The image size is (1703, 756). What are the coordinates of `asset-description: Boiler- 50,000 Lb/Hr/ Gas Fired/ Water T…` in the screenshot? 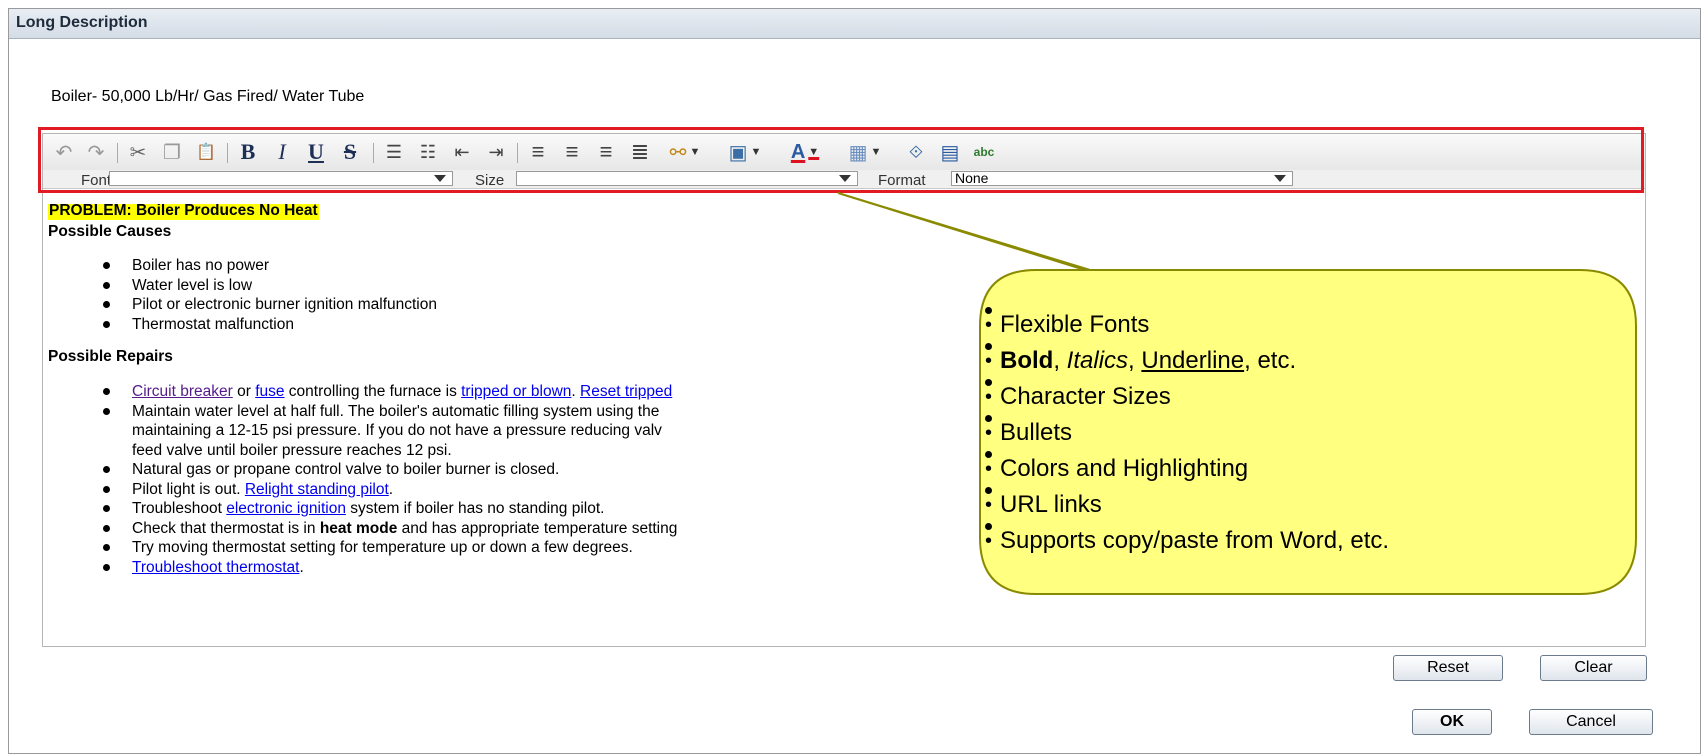 It's located at (208, 96).